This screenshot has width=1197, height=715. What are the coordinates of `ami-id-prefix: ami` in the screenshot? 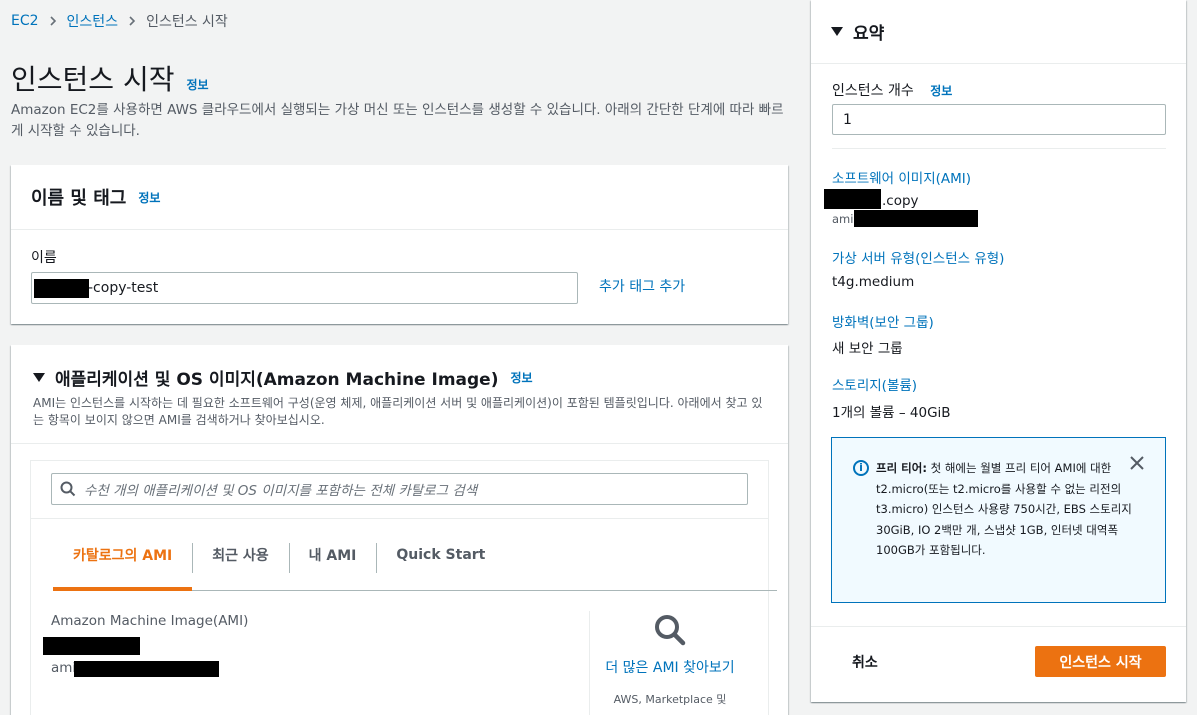 It's located at (64, 668).